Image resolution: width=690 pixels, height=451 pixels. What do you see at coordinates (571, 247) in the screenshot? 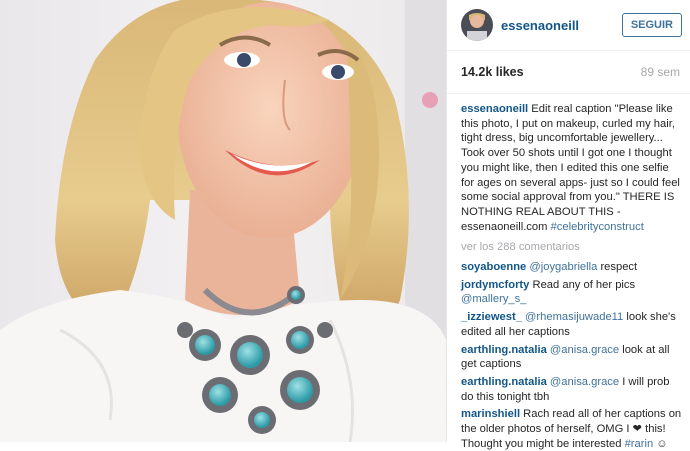
I see `view-all-comments-link: ver los 288 comentarios` at bounding box center [571, 247].